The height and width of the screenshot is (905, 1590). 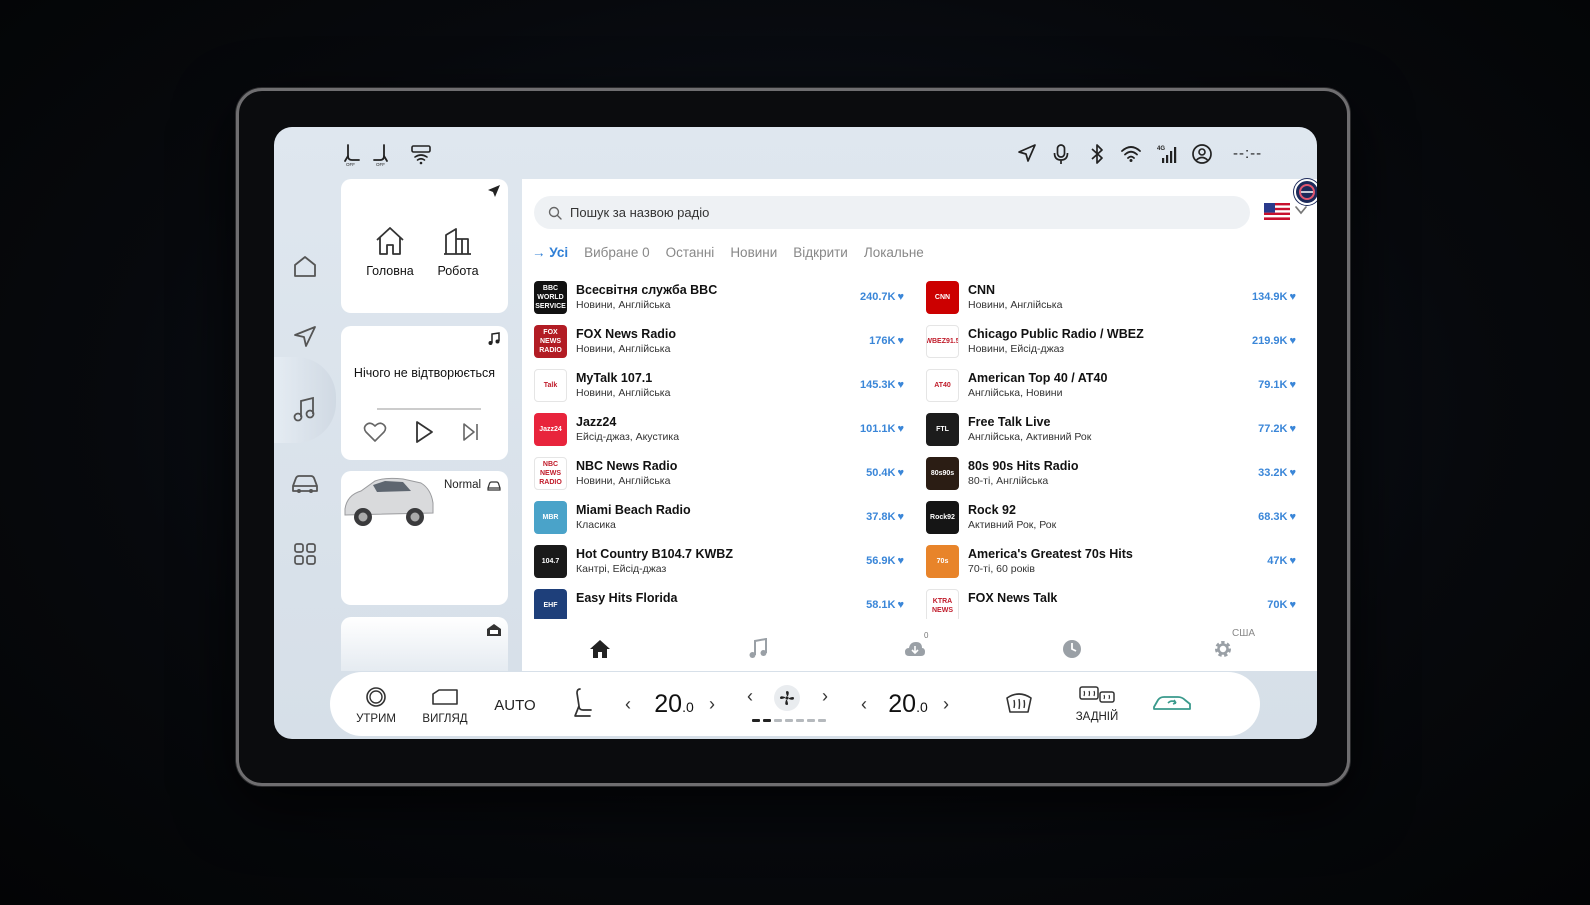 I want to click on fan-icon, so click(x=787, y=698).